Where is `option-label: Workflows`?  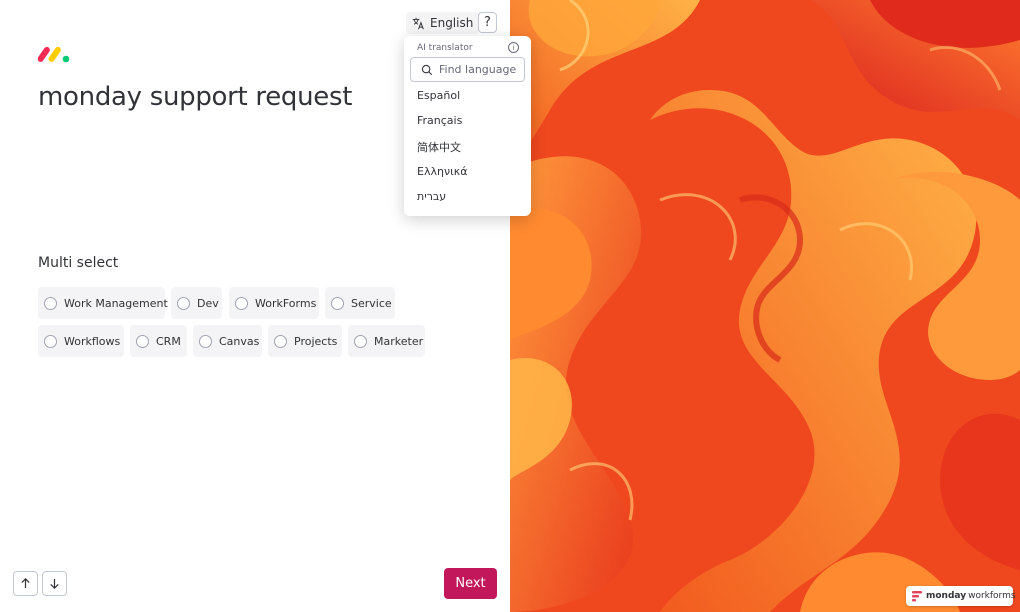
option-label: Workflows is located at coordinates (92, 341).